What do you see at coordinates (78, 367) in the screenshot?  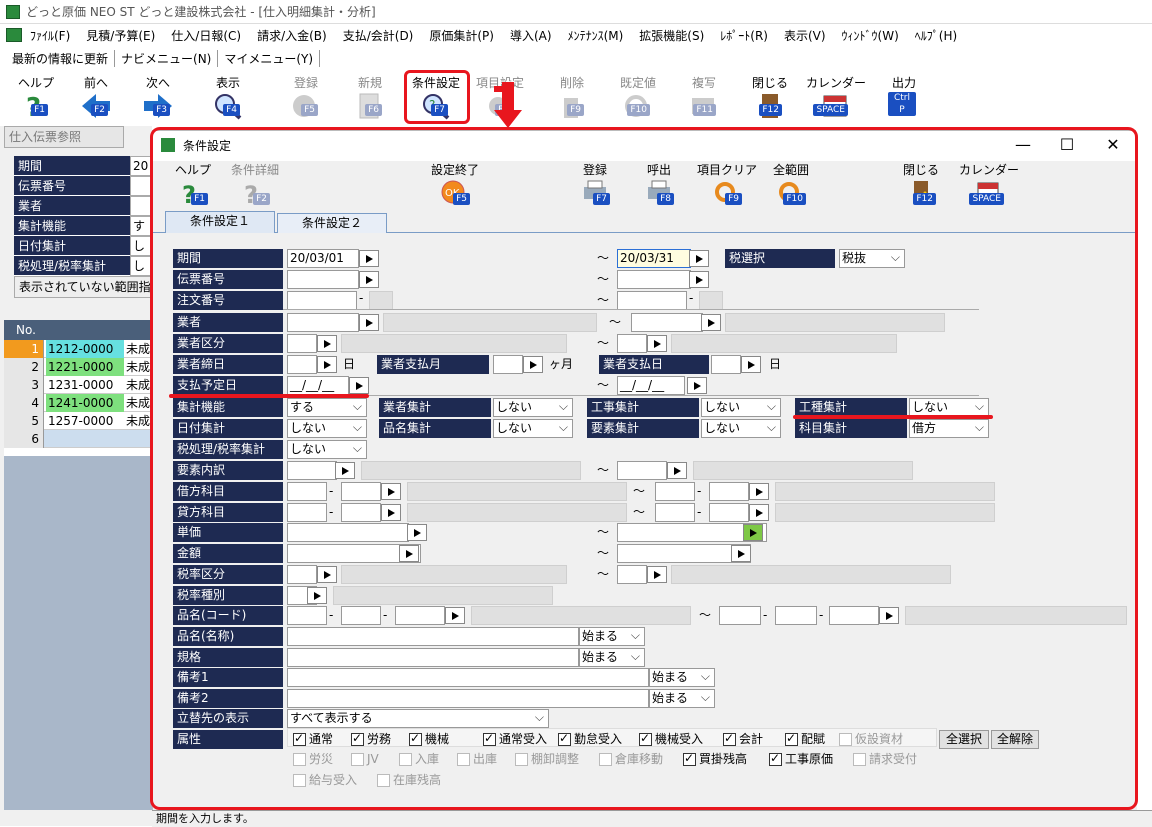 I see `table-row: 2 1221-0000 未成` at bounding box center [78, 367].